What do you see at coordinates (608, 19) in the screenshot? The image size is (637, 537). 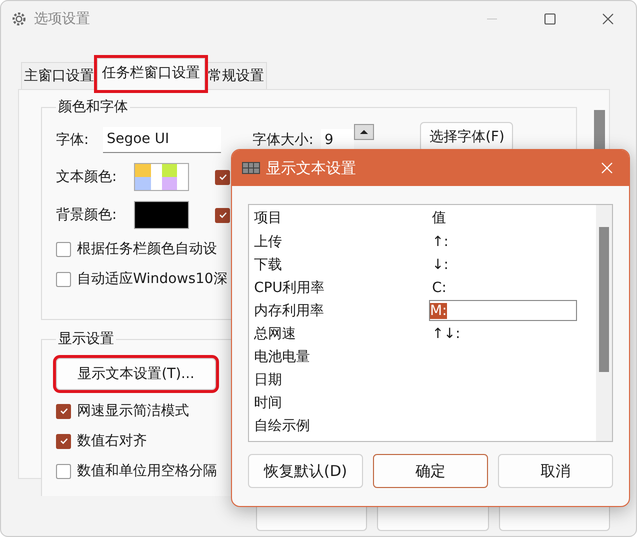 I see `close-icon` at bounding box center [608, 19].